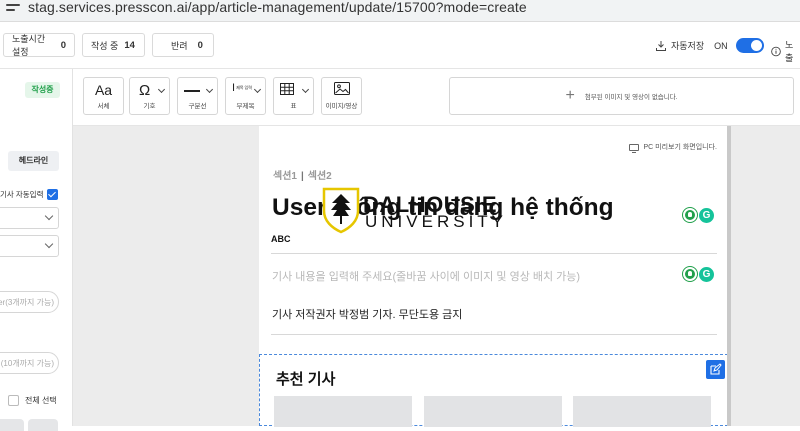  Describe the element at coordinates (436, 97) in the screenshot. I see `editor-toolbar: Aa 서체 Ω 기호 구분선 I제목 입력 부제목 표 이미지/영상 + 첨부된` at that location.